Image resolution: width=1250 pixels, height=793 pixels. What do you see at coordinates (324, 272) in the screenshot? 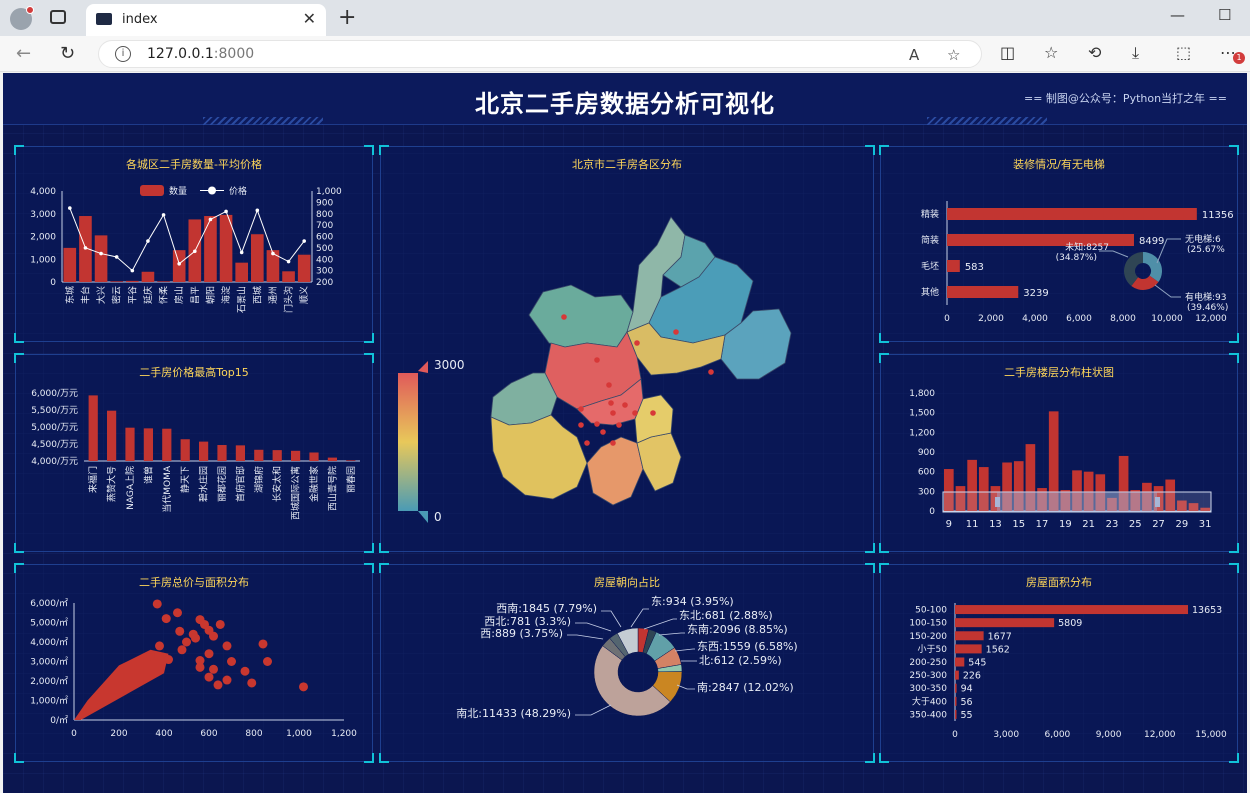
I see `y-right-tick-label: 300` at bounding box center [324, 272].